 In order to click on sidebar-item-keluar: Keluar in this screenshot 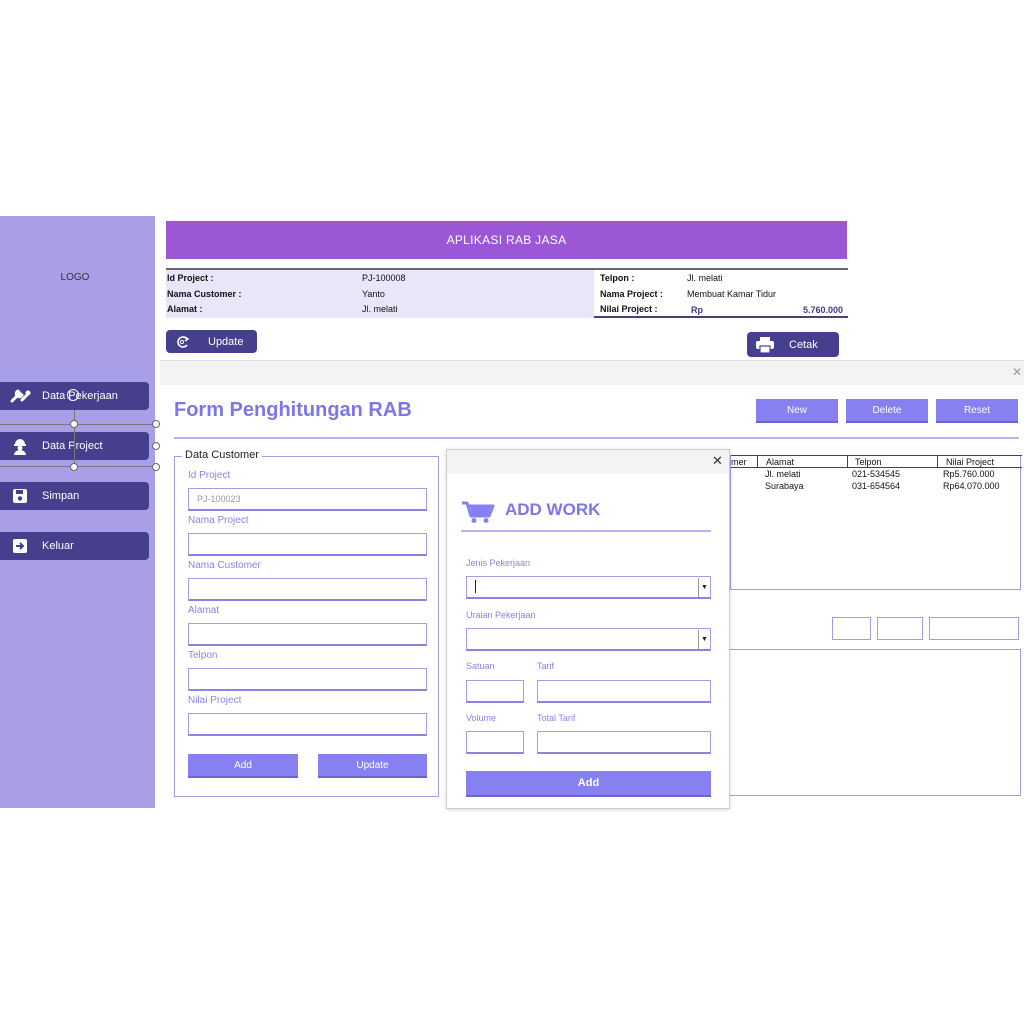, I will do `click(74, 546)`.